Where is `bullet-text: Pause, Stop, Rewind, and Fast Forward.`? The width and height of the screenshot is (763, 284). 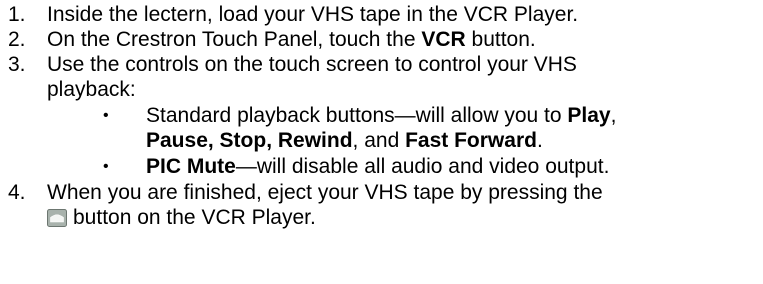 bullet-text: Pause, Stop, Rewind, and Fast Forward. is located at coordinates (344, 140).